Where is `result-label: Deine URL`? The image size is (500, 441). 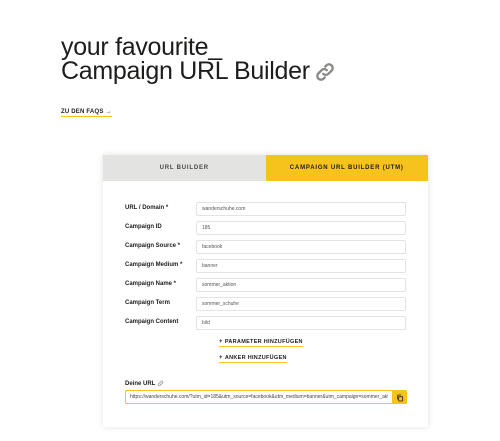
result-label: Deine URL is located at coordinates (144, 383).